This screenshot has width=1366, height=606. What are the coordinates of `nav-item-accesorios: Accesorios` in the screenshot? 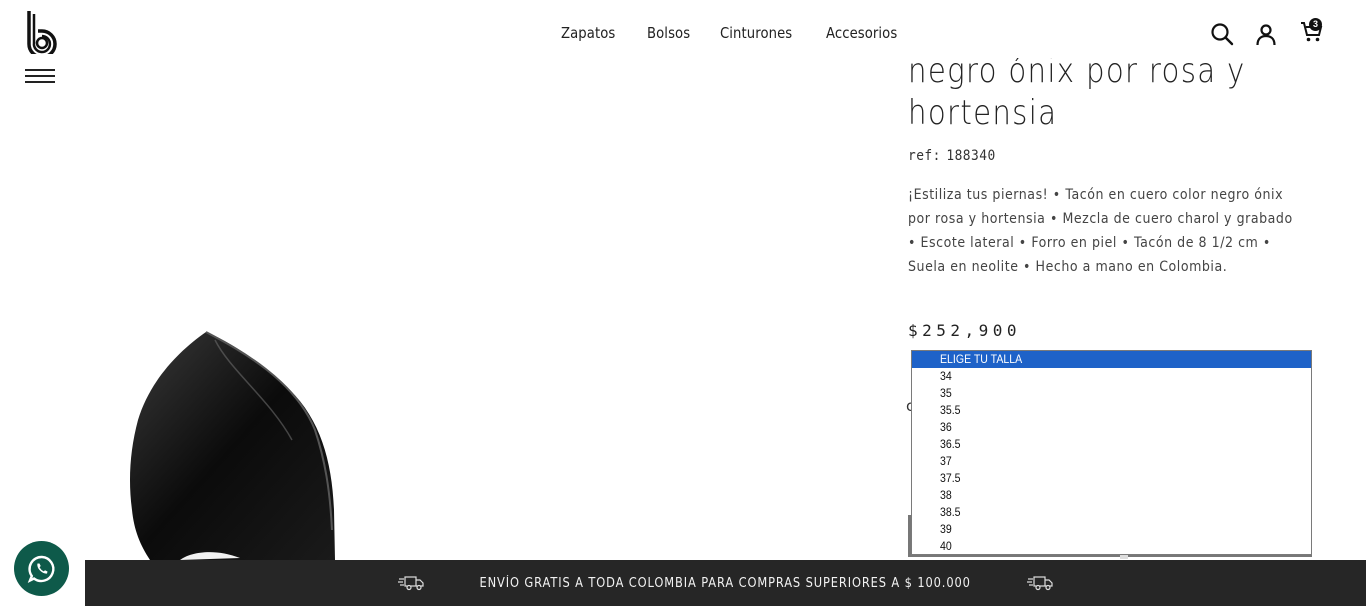 It's located at (861, 33).